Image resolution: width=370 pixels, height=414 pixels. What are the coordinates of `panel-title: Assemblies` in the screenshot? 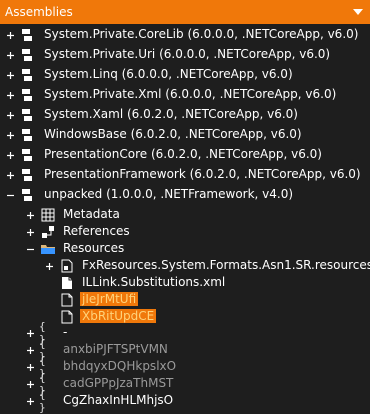 It's located at (39, 12).